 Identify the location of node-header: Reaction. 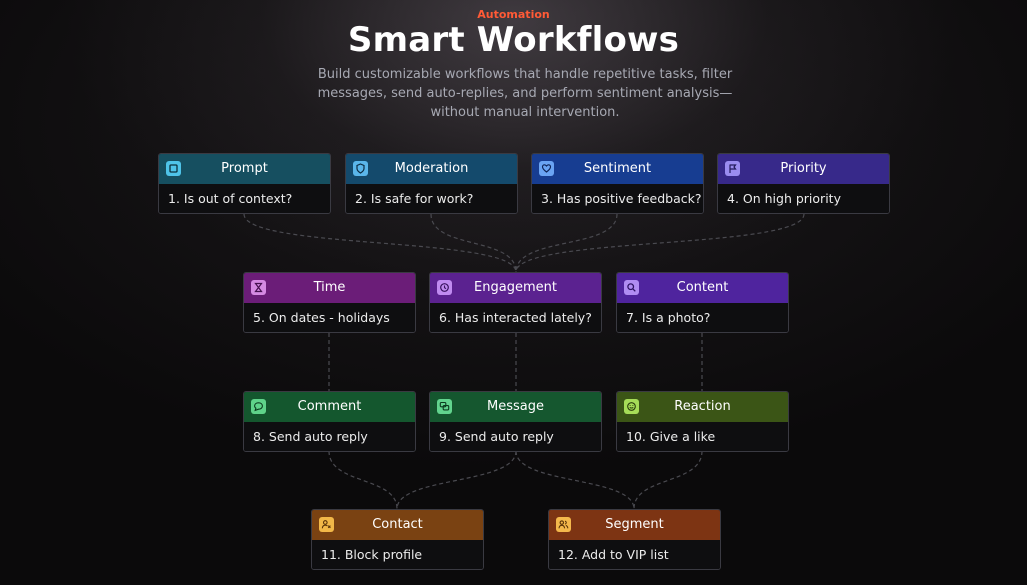
(702, 407).